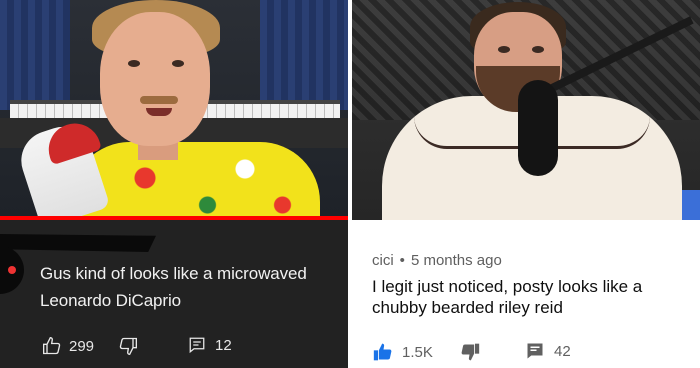  Describe the element at coordinates (456, 260) in the screenshot. I see `comment-timestamp: 5 months ago` at that location.